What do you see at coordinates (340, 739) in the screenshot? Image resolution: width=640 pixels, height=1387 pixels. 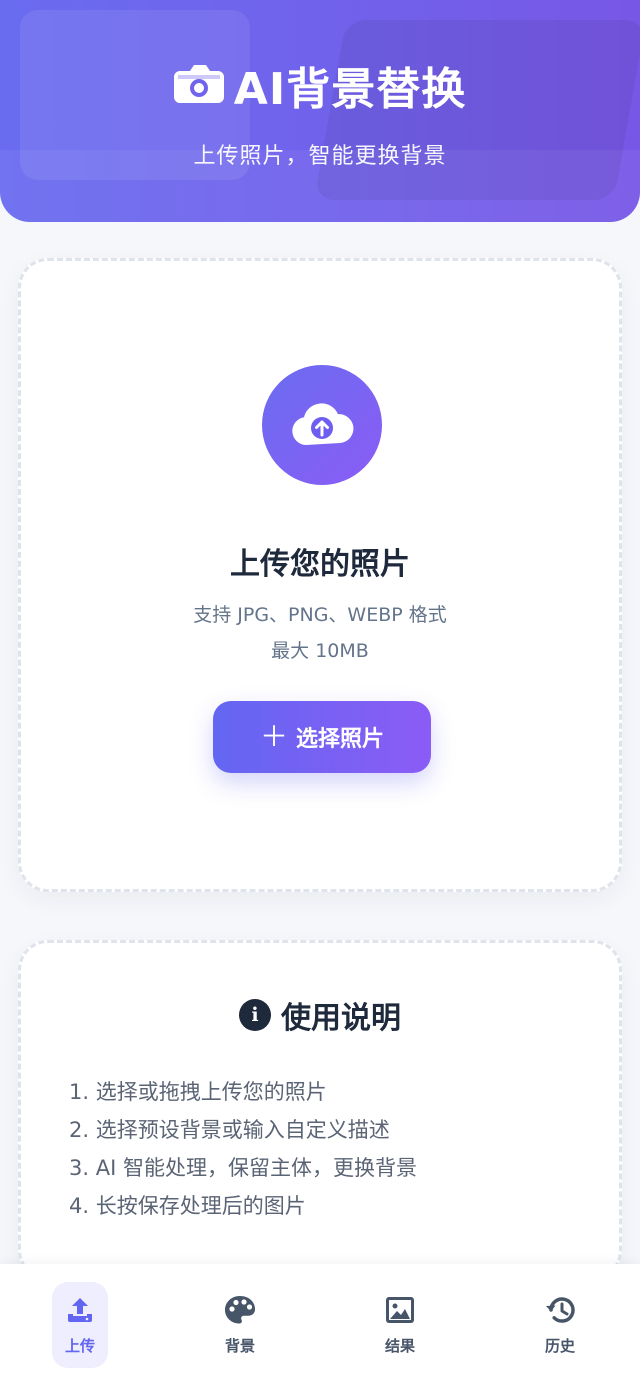 I see `choose-photo-label: 选择照片` at bounding box center [340, 739].